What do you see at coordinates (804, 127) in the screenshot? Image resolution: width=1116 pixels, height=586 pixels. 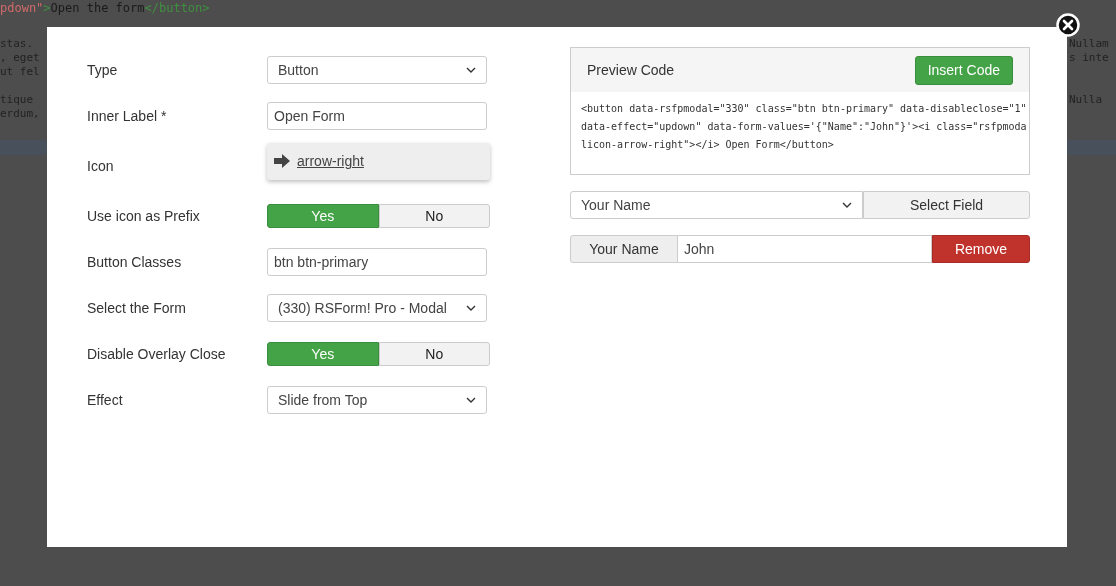 I see `code-preview: <button data-rsfpmodal="330" class="btn btn-primary" data-disableclose="1" data-effect="updown" data-form-values='{"Name":"John"}'><i class="rsfpmodalicon-arrow-right"></i> Open Form</button>` at bounding box center [804, 127].